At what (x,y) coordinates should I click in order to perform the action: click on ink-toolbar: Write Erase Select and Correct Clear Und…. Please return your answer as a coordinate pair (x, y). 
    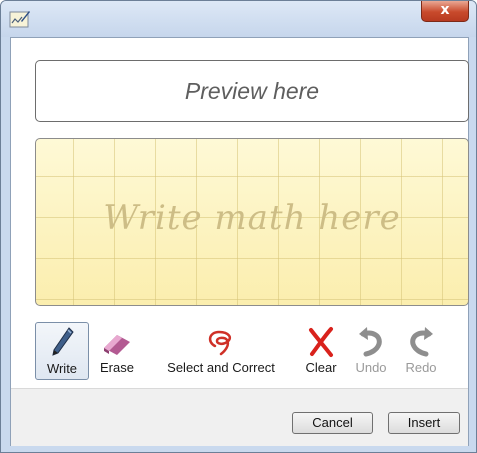
    Looking at the image, I should click on (239, 351).